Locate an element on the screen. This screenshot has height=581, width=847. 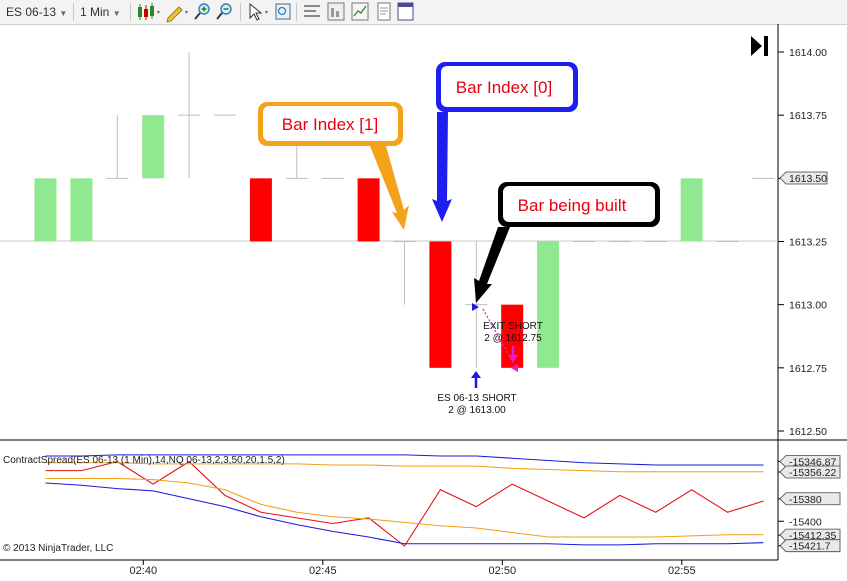
chart-toolbar: ES 06-13 ▼ 1 Min ▼ is located at coordinates (423, 12).